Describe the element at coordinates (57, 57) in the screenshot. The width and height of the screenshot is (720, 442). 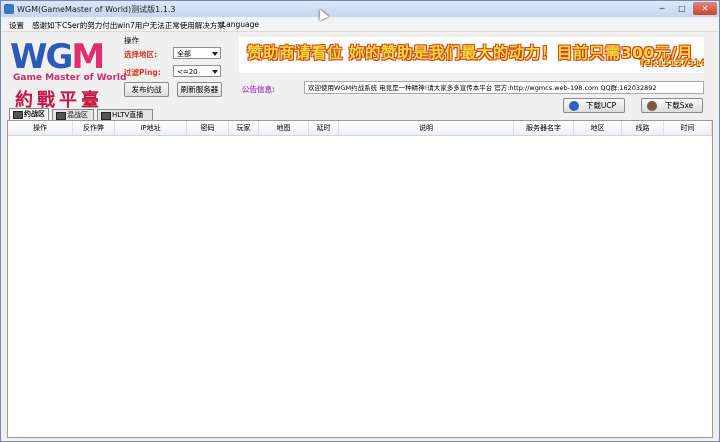
I see `wgm-logo: WGM` at that location.